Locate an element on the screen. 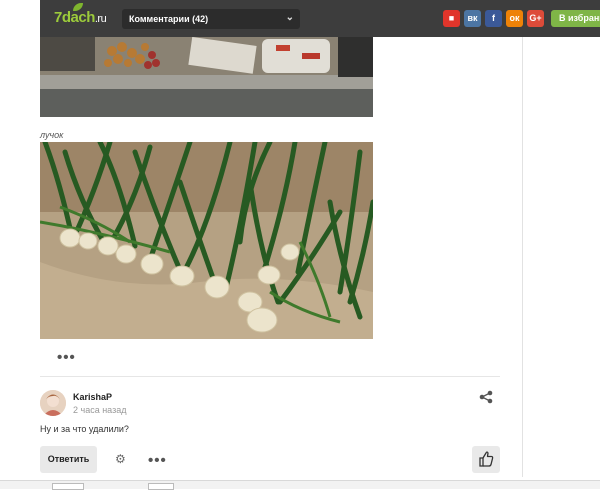 This screenshot has width=600, height=490. facebook-share-button: f is located at coordinates (493, 18).